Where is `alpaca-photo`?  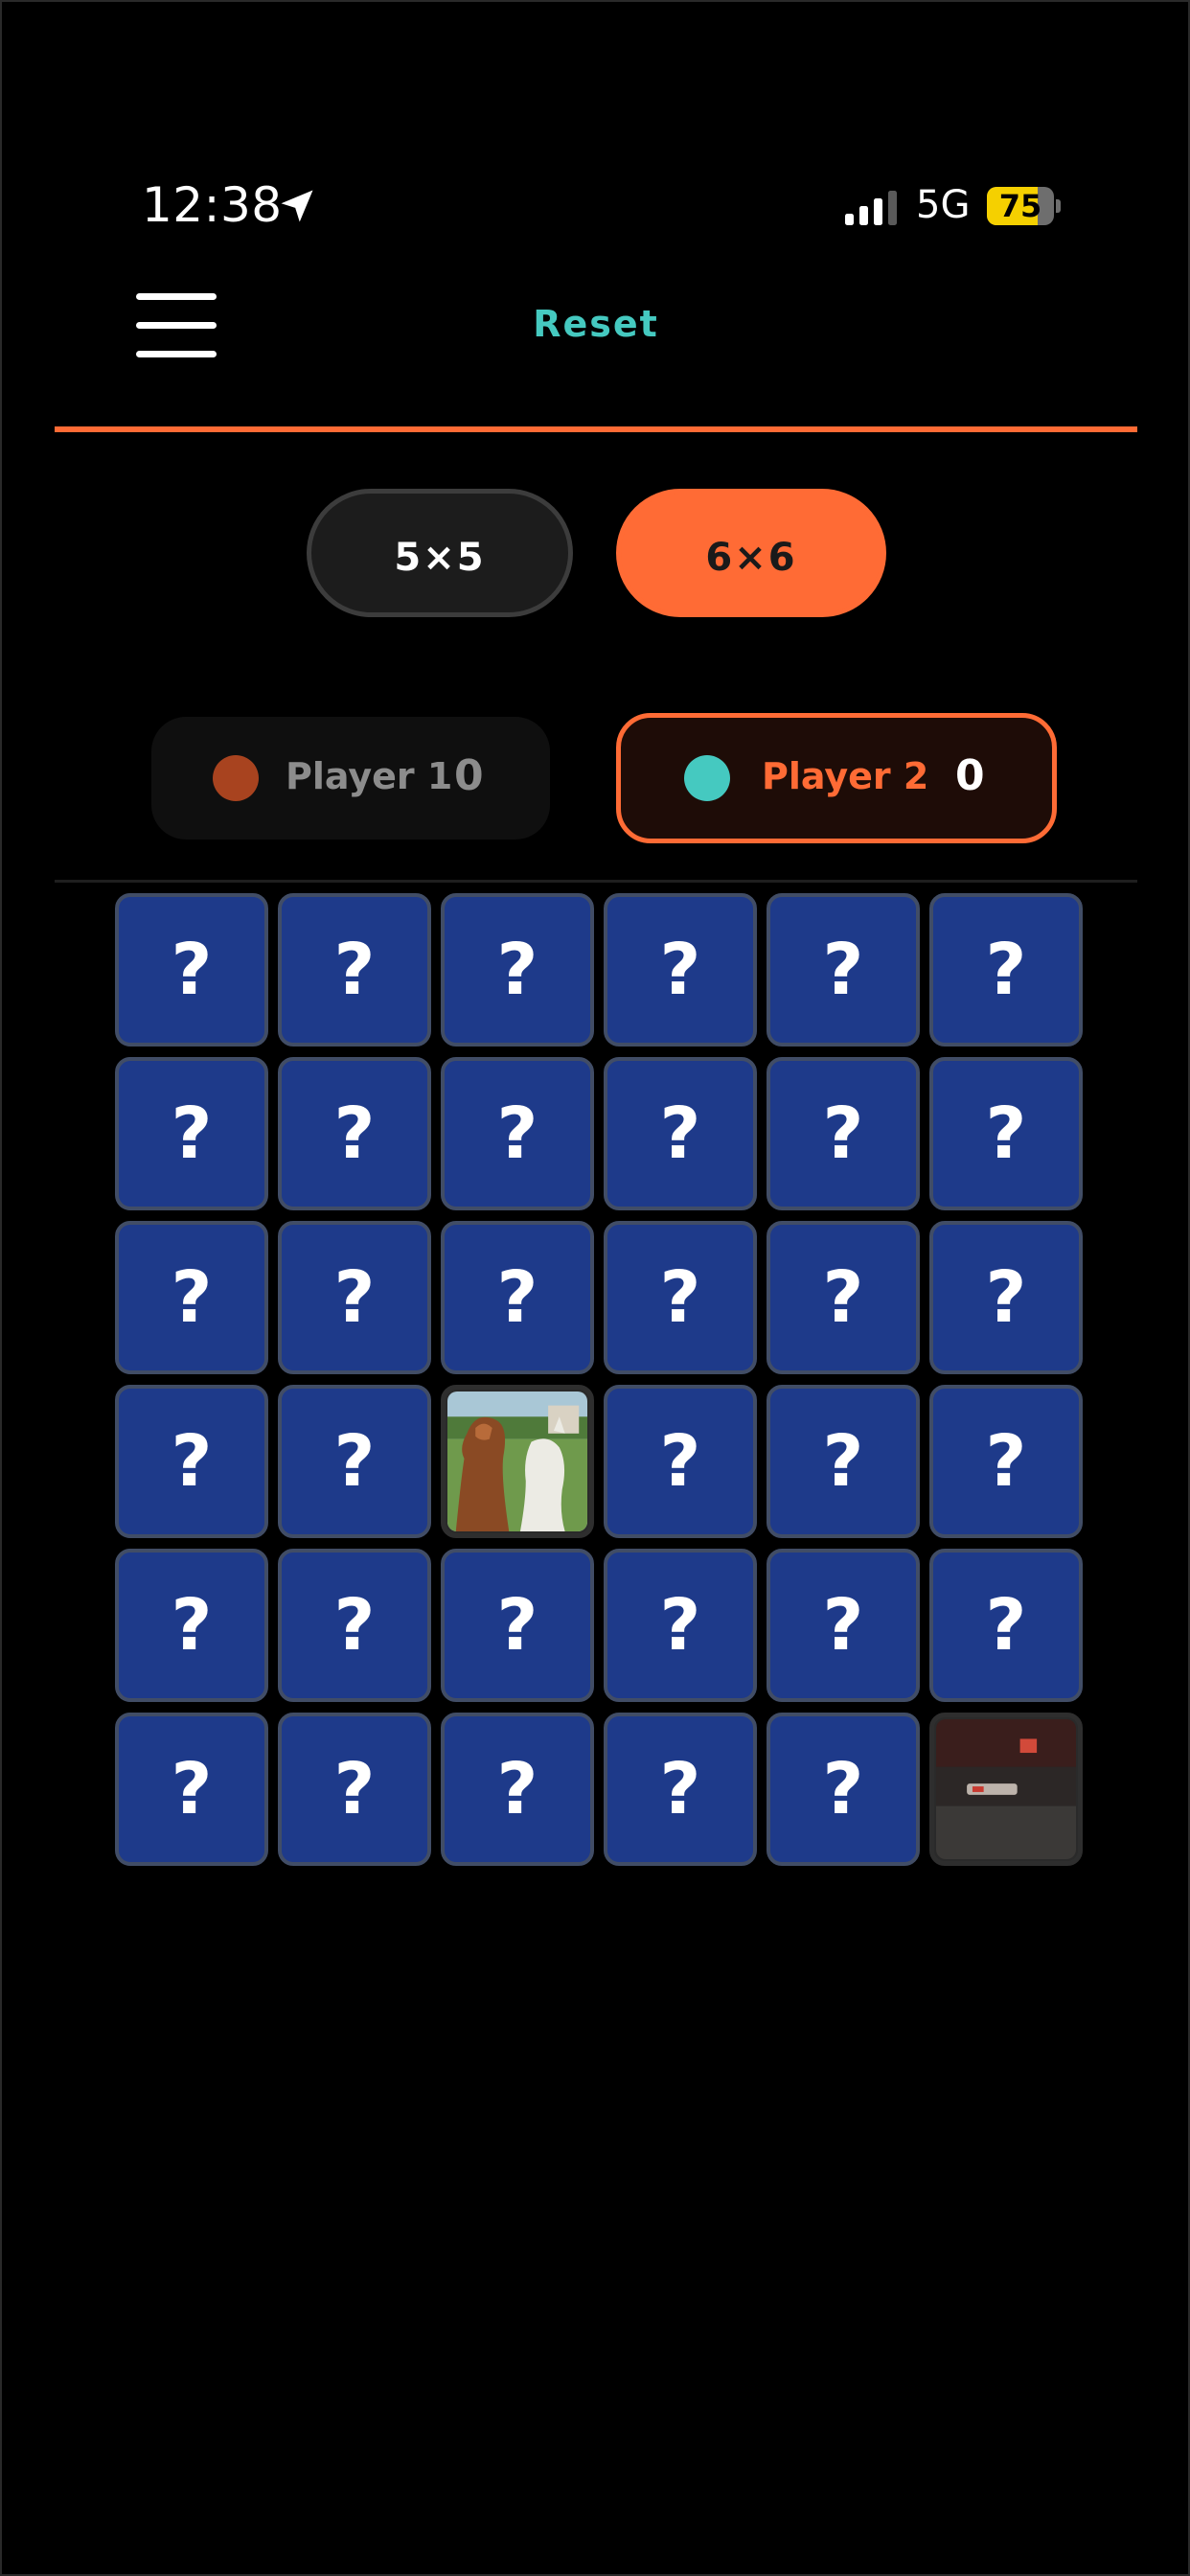 alpaca-photo is located at coordinates (517, 1461).